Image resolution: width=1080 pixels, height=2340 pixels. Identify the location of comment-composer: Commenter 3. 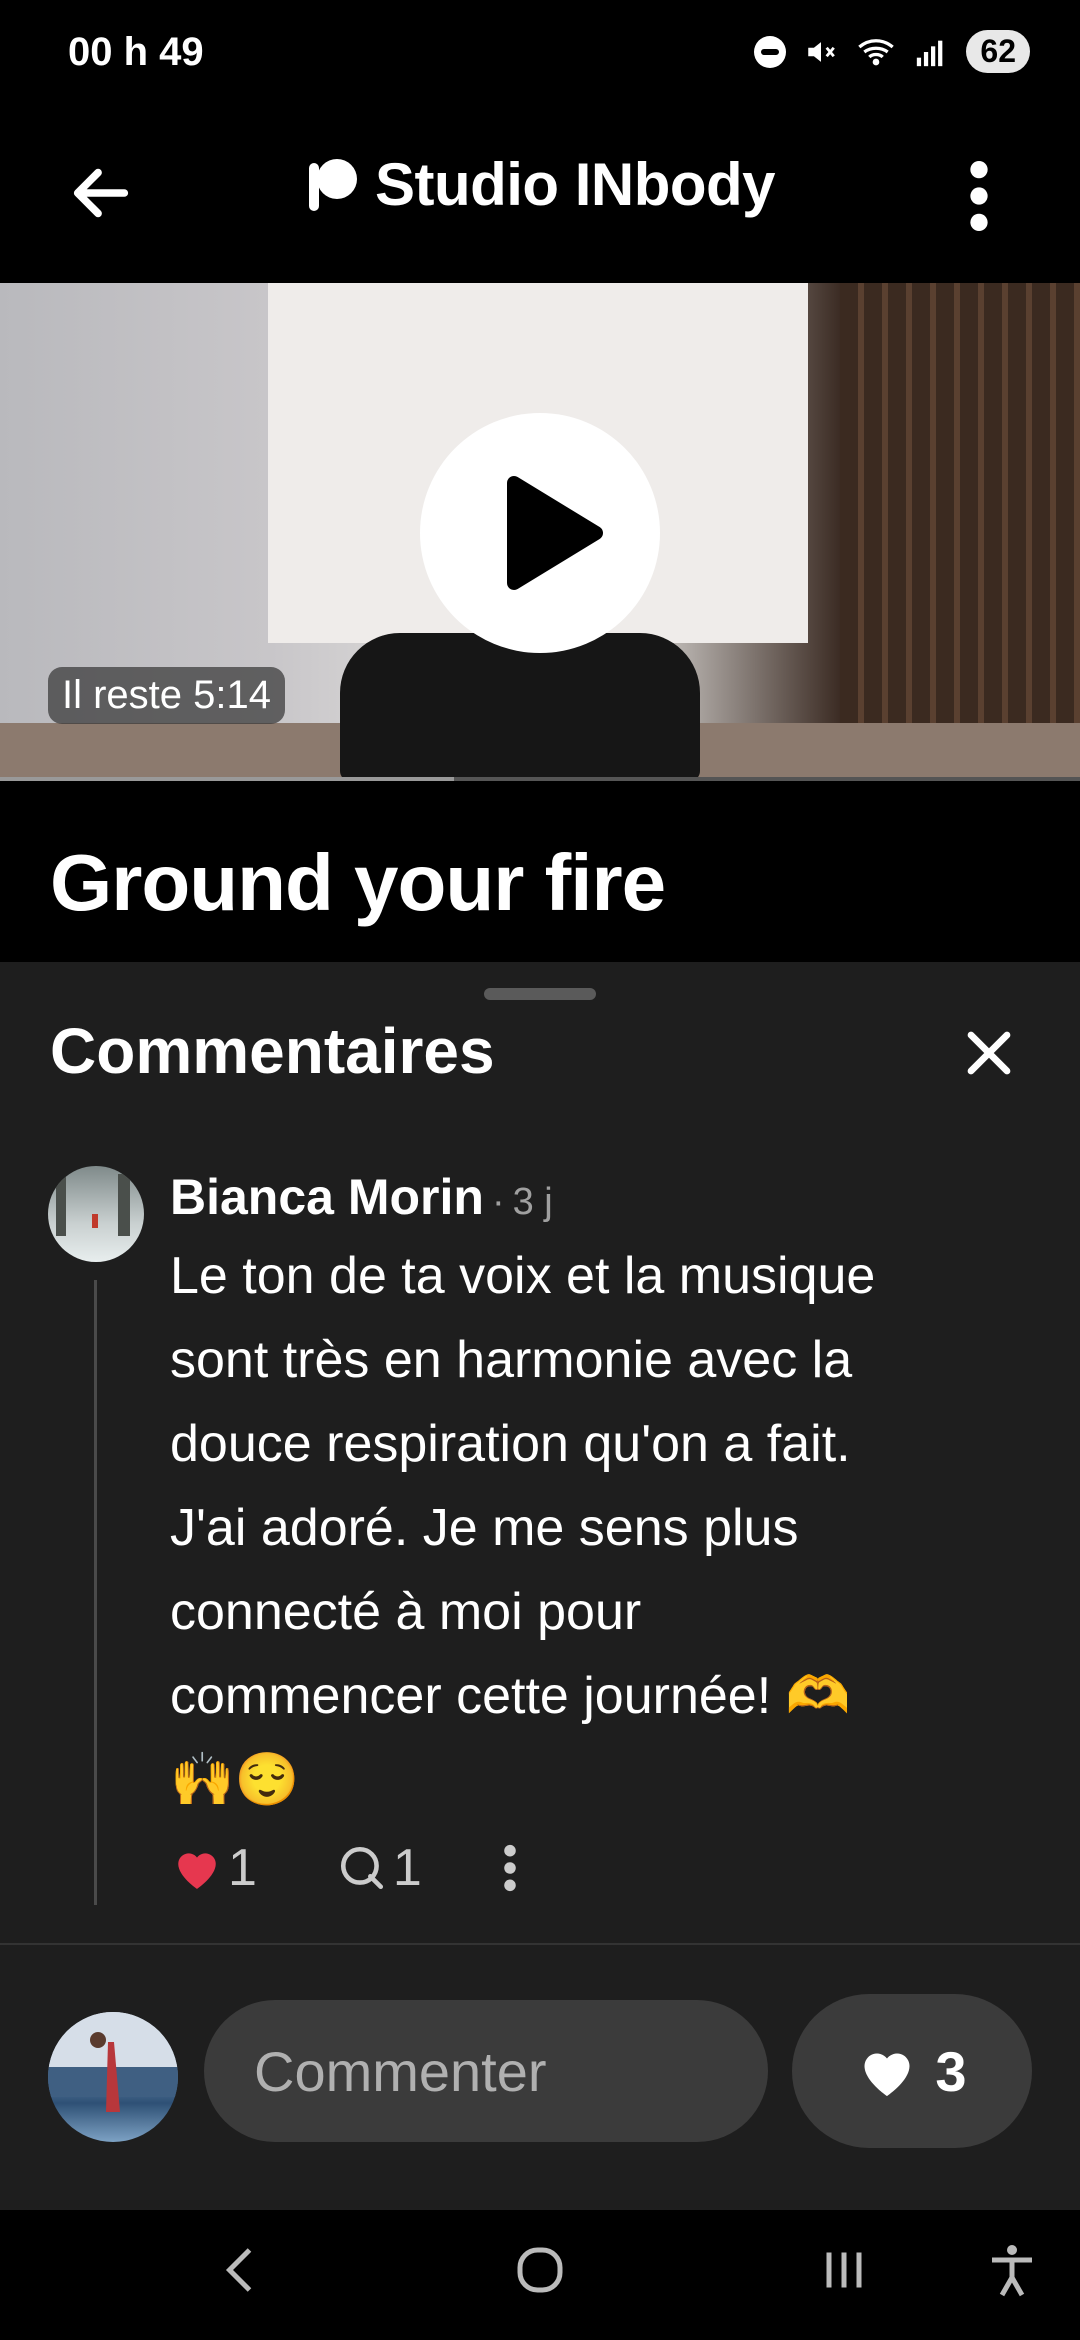
(540, 2095).